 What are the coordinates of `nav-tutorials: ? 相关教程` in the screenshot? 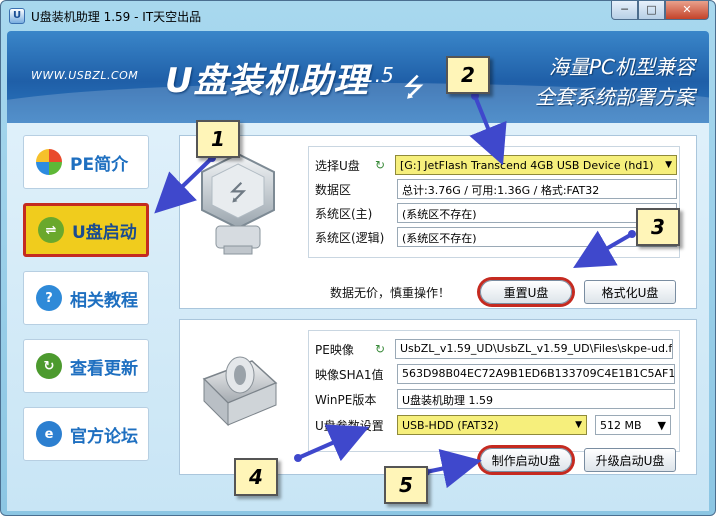 It's located at (86, 298).